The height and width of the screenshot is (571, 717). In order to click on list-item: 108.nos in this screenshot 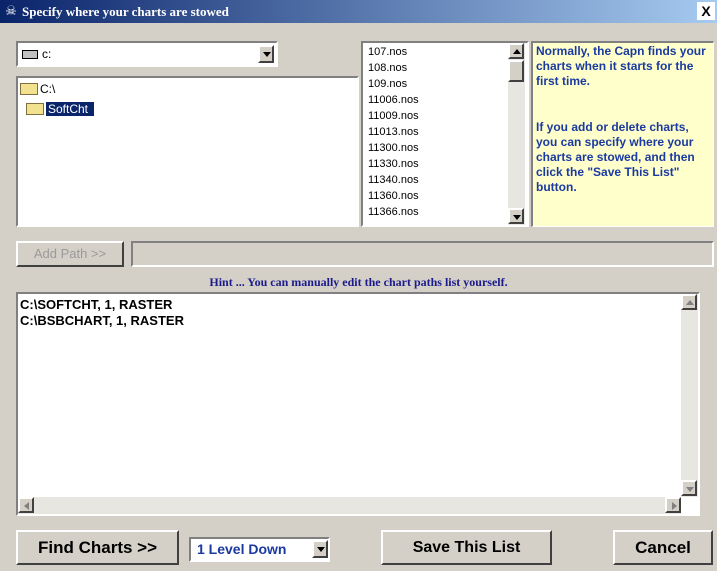, I will do `click(387, 68)`.